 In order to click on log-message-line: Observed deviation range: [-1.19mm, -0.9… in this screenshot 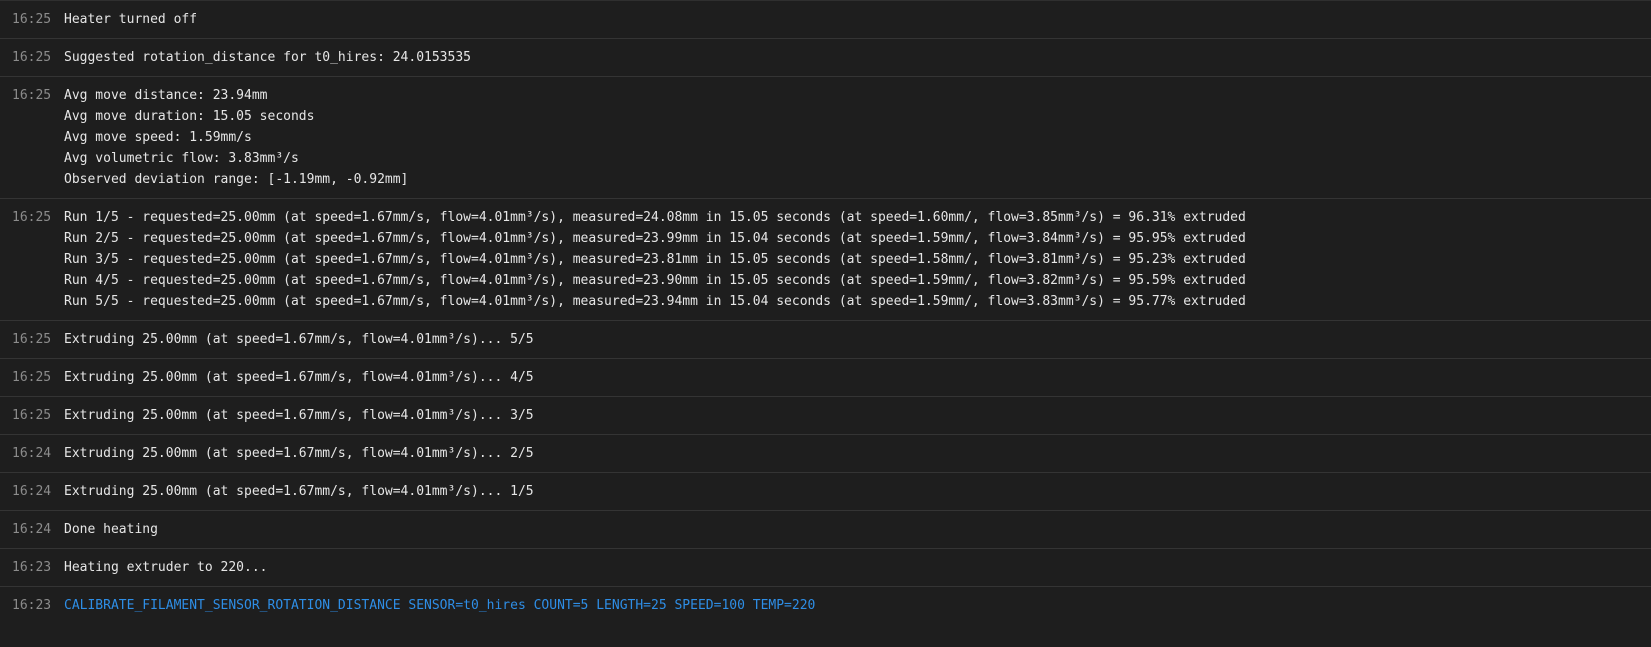, I will do `click(236, 179)`.